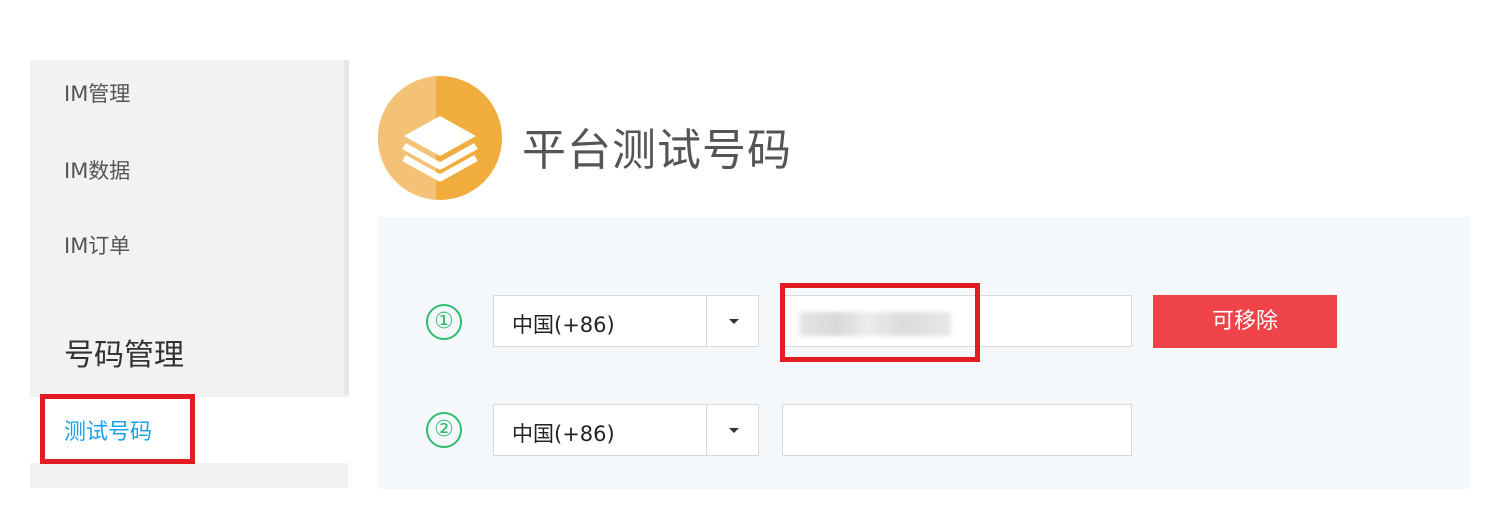  What do you see at coordinates (97, 245) in the screenshot?
I see `sidebar-item-im-order: IM订单` at bounding box center [97, 245].